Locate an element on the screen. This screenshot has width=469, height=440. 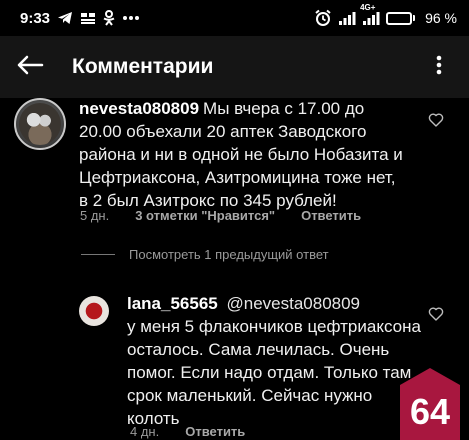
divider-line is located at coordinates (98, 254).